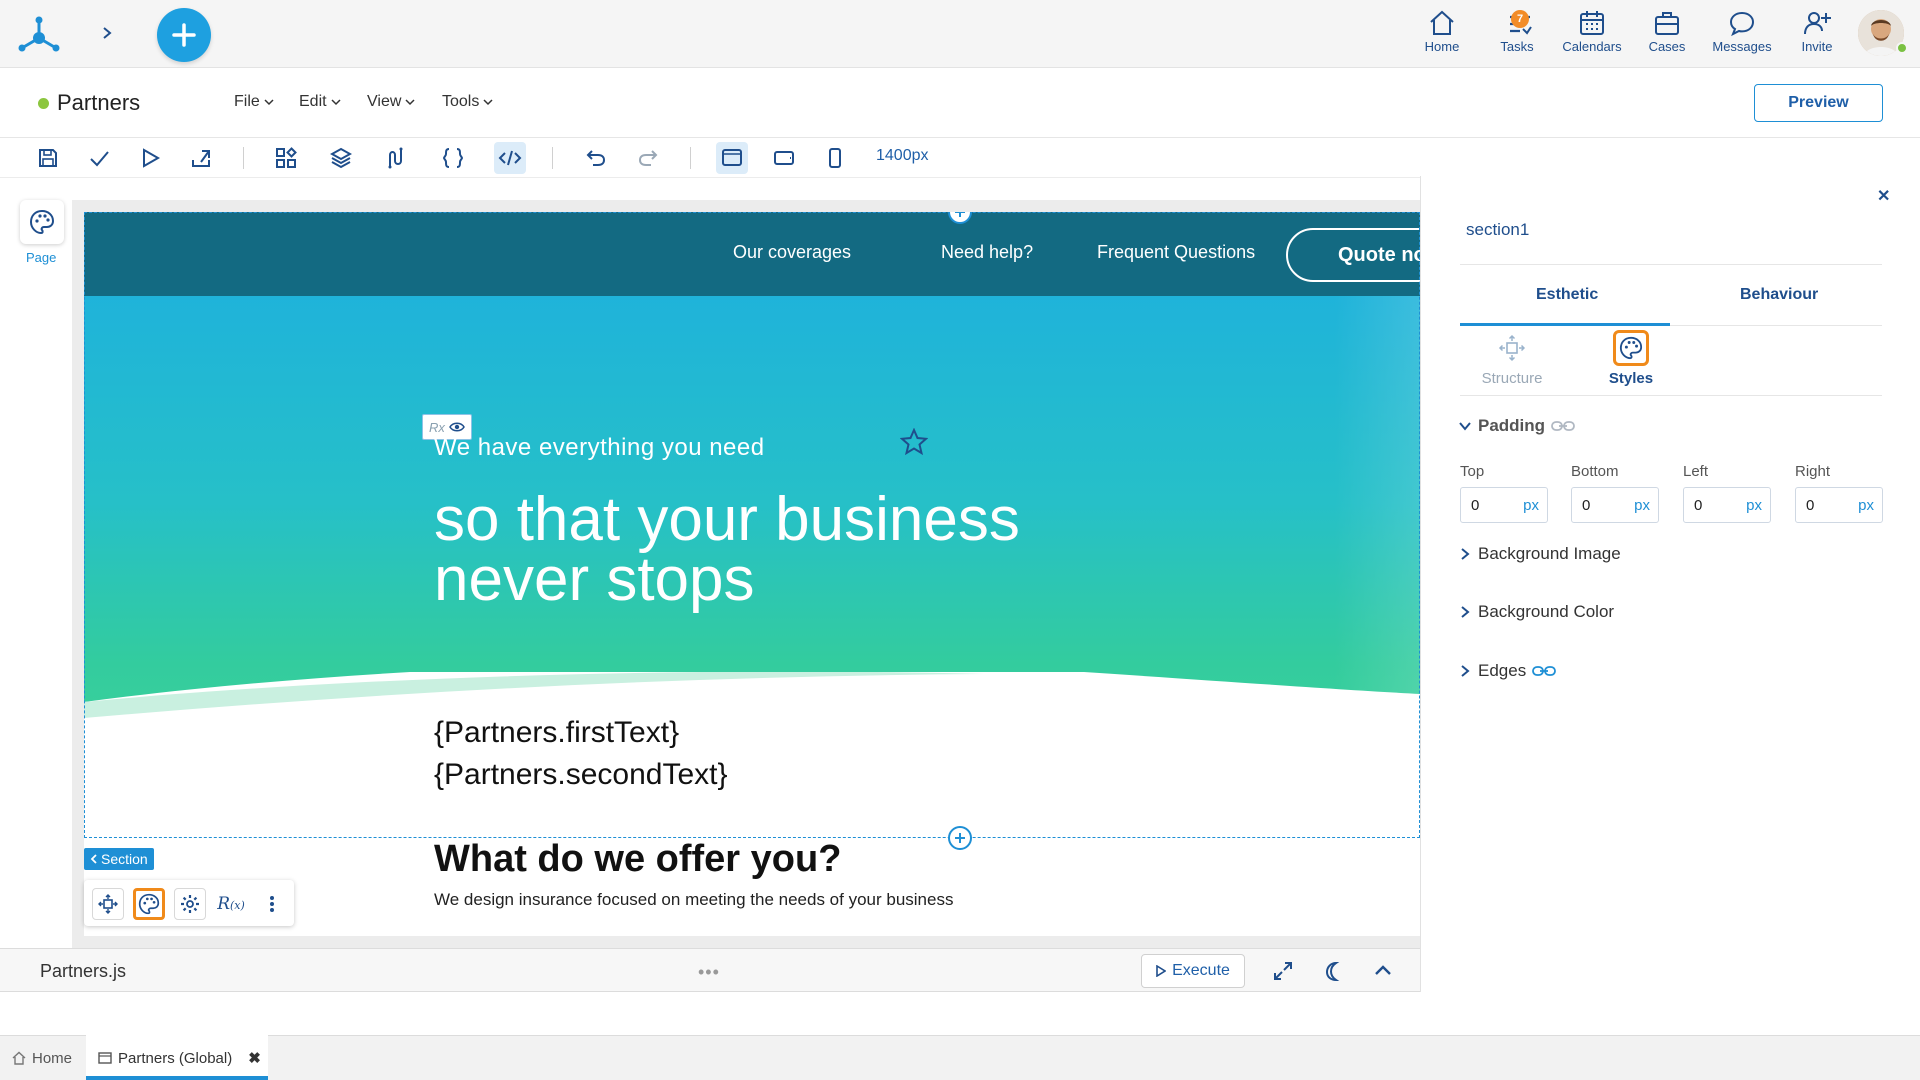 The image size is (1920, 1080). I want to click on more-vertical-icon, so click(272, 904).